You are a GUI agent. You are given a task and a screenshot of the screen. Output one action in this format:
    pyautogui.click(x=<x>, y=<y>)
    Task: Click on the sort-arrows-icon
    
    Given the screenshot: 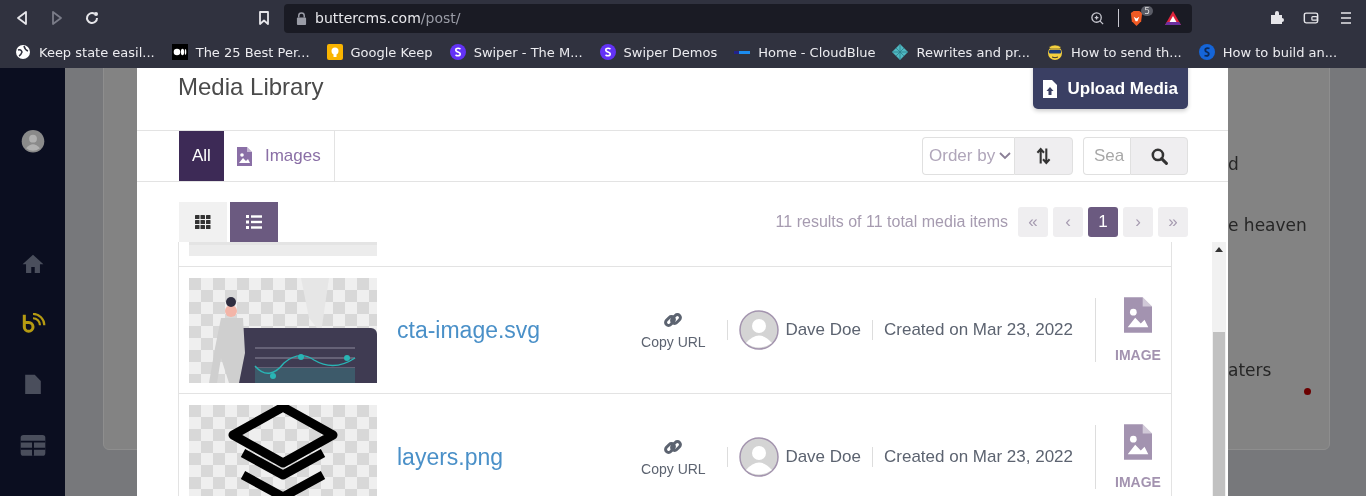 What is the action you would take?
    pyautogui.click(x=1043, y=156)
    